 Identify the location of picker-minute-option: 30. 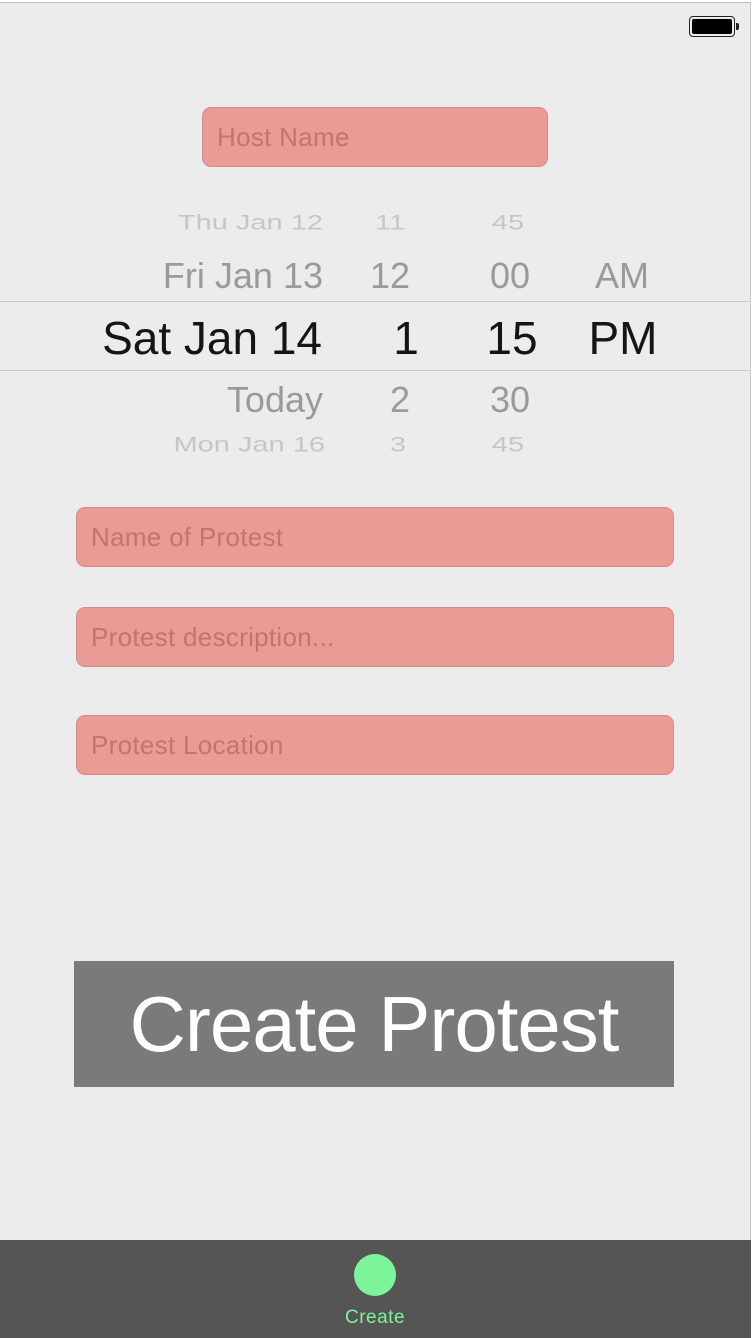
(510, 400).